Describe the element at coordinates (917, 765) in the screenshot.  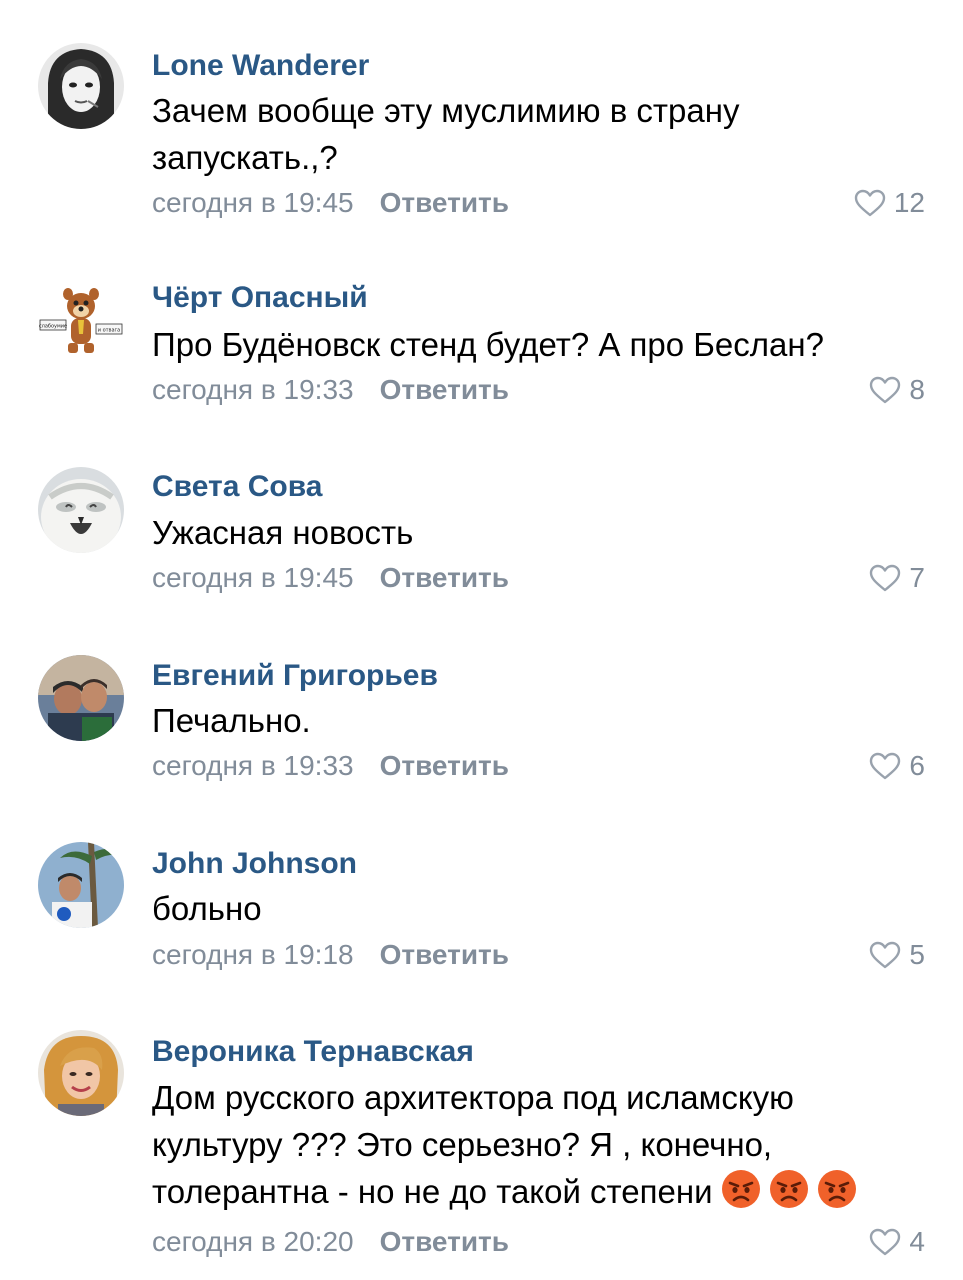
I see `like-count: 6` at that location.